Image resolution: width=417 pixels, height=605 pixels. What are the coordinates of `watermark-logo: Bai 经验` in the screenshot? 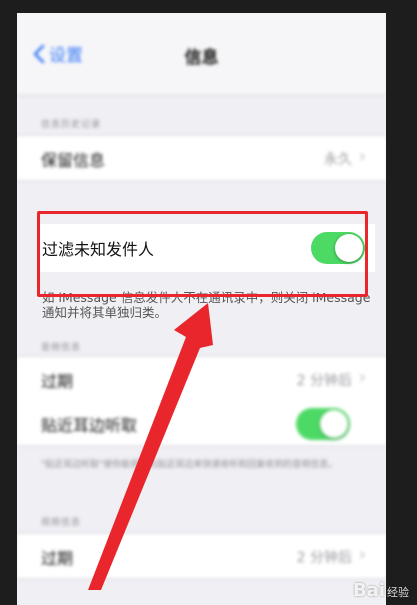 It's located at (381, 590).